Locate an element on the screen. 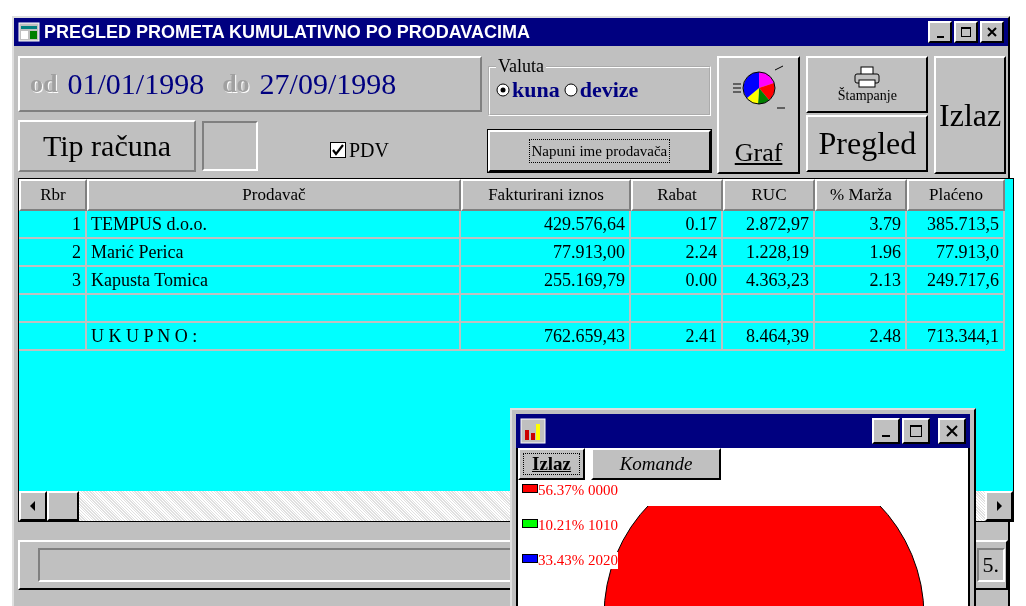 The height and width of the screenshot is (606, 1026). total-label: U K U P N O : is located at coordinates (274, 337).